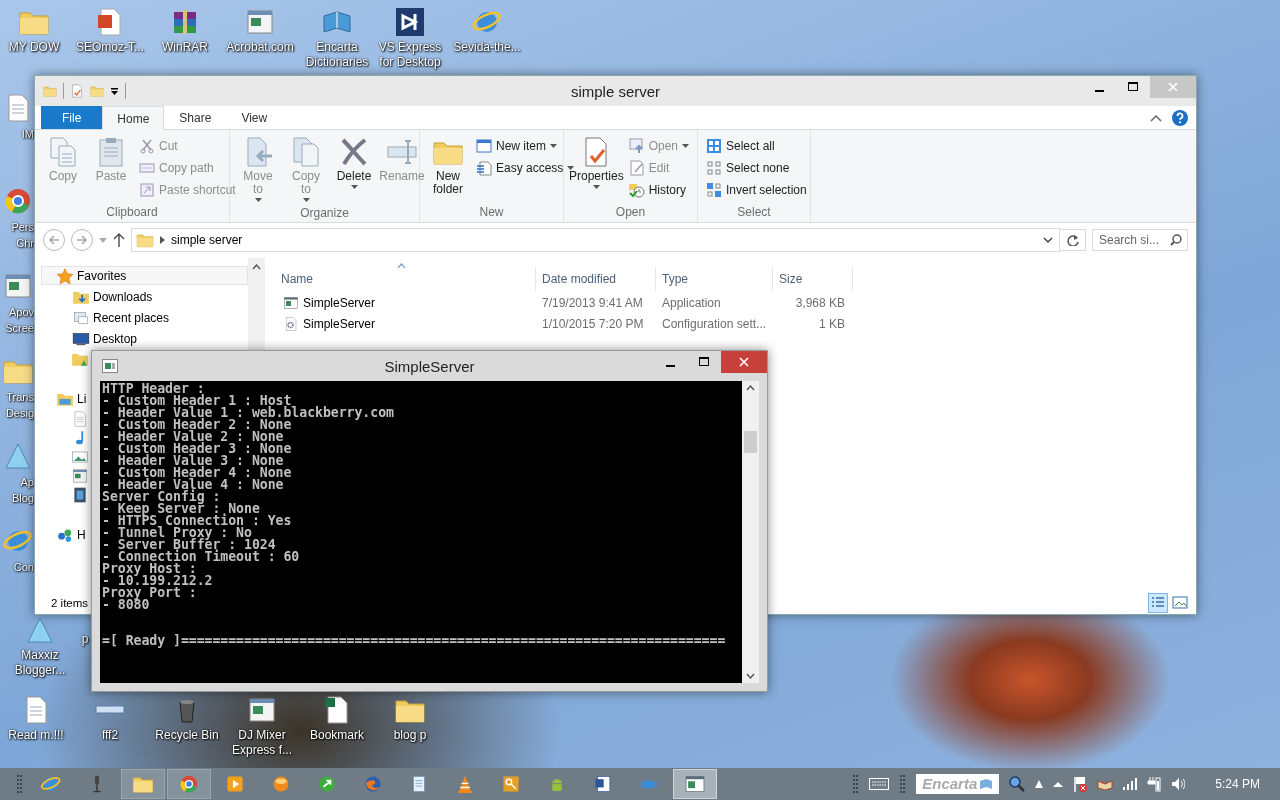 This screenshot has height=800, width=1280. Describe the element at coordinates (1105, 784) in the screenshot. I see `open-book-icon` at that location.